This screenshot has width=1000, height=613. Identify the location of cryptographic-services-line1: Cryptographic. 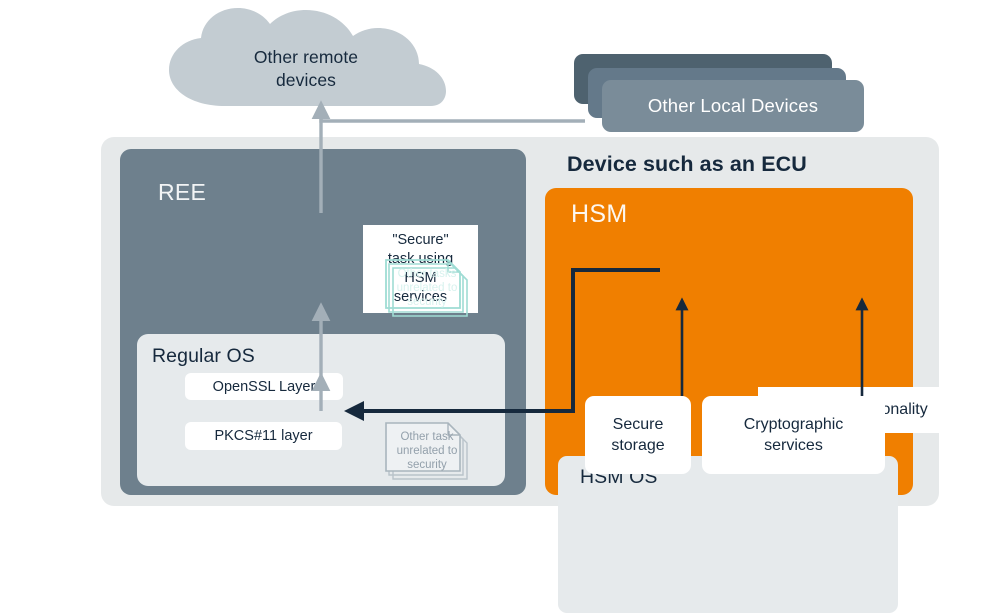
(793, 424).